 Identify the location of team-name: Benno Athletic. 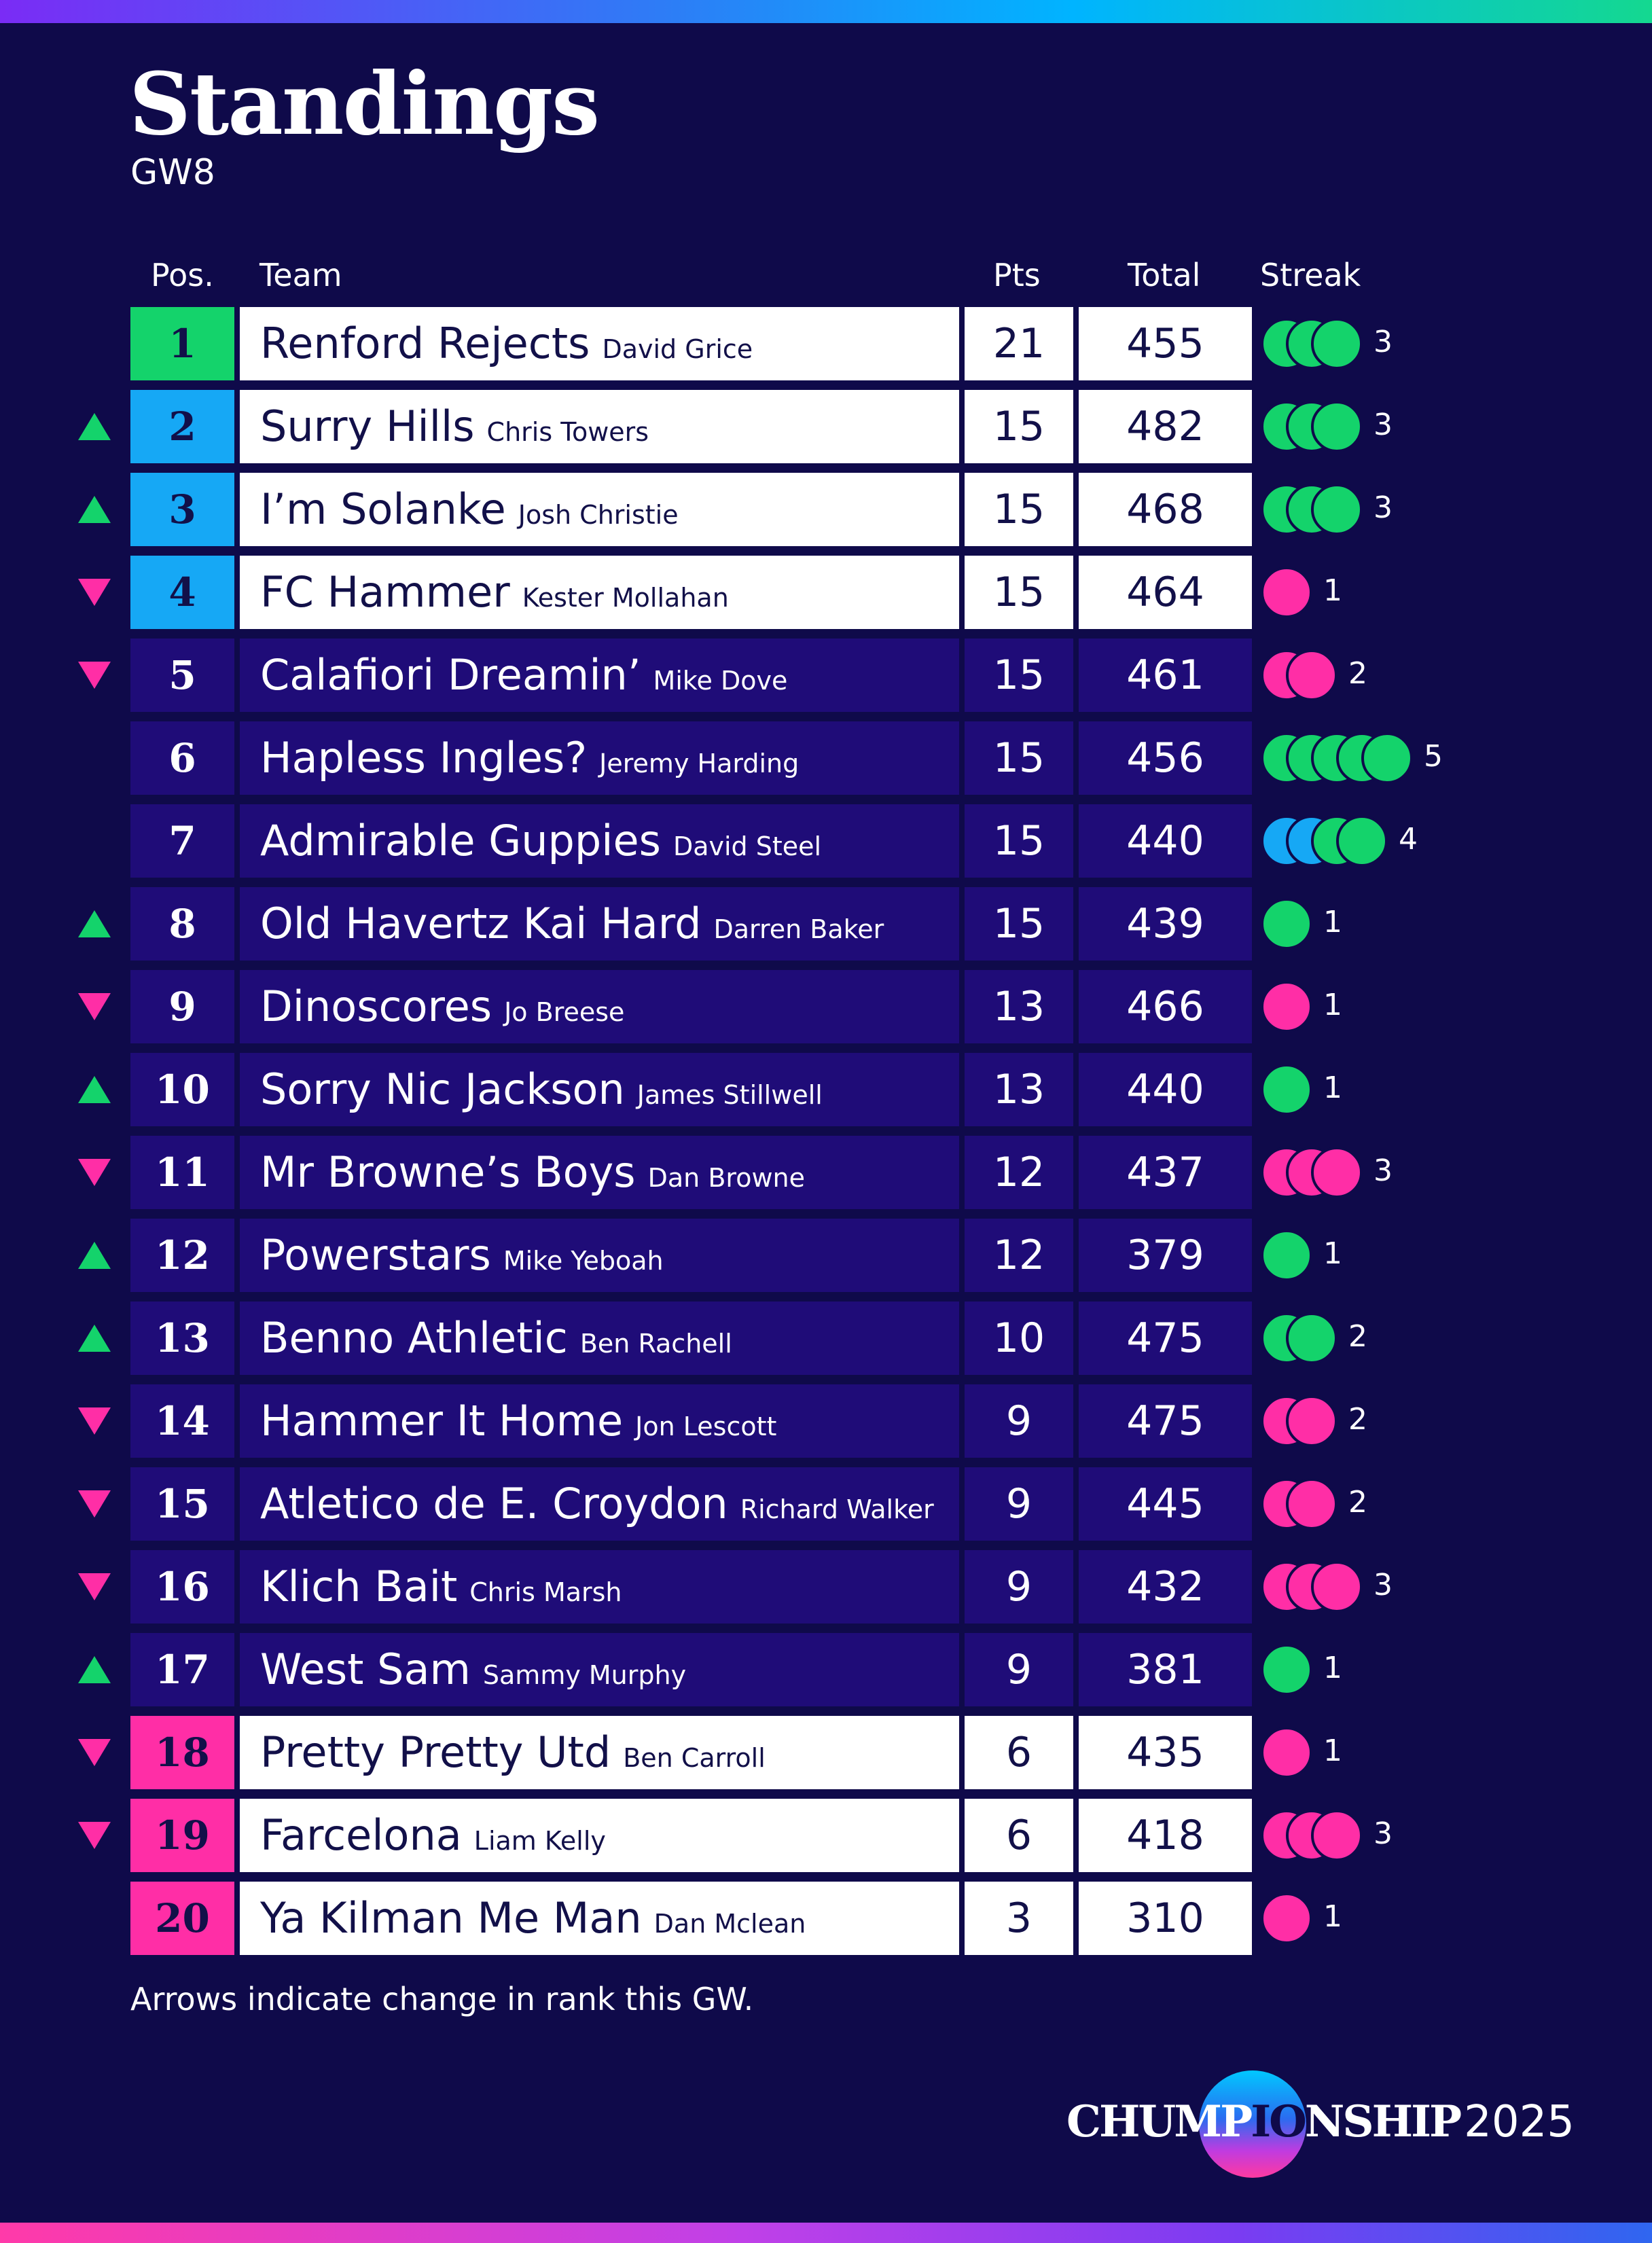
(414, 1338).